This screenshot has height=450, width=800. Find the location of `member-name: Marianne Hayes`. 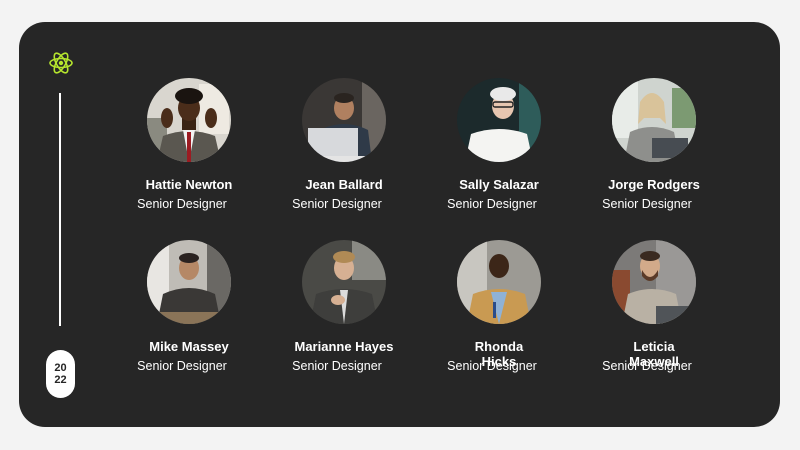

member-name: Marianne Hayes is located at coordinates (344, 346).